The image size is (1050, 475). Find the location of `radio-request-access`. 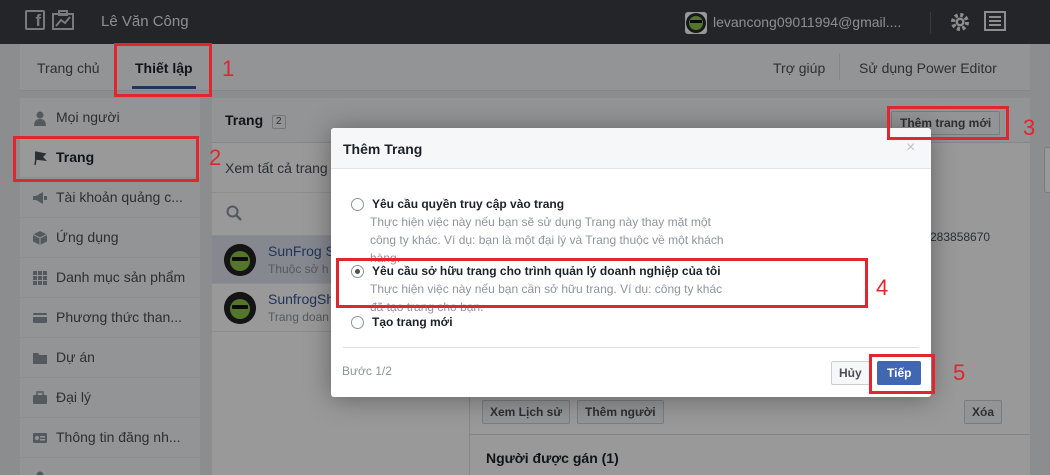

radio-request-access is located at coordinates (357, 204).